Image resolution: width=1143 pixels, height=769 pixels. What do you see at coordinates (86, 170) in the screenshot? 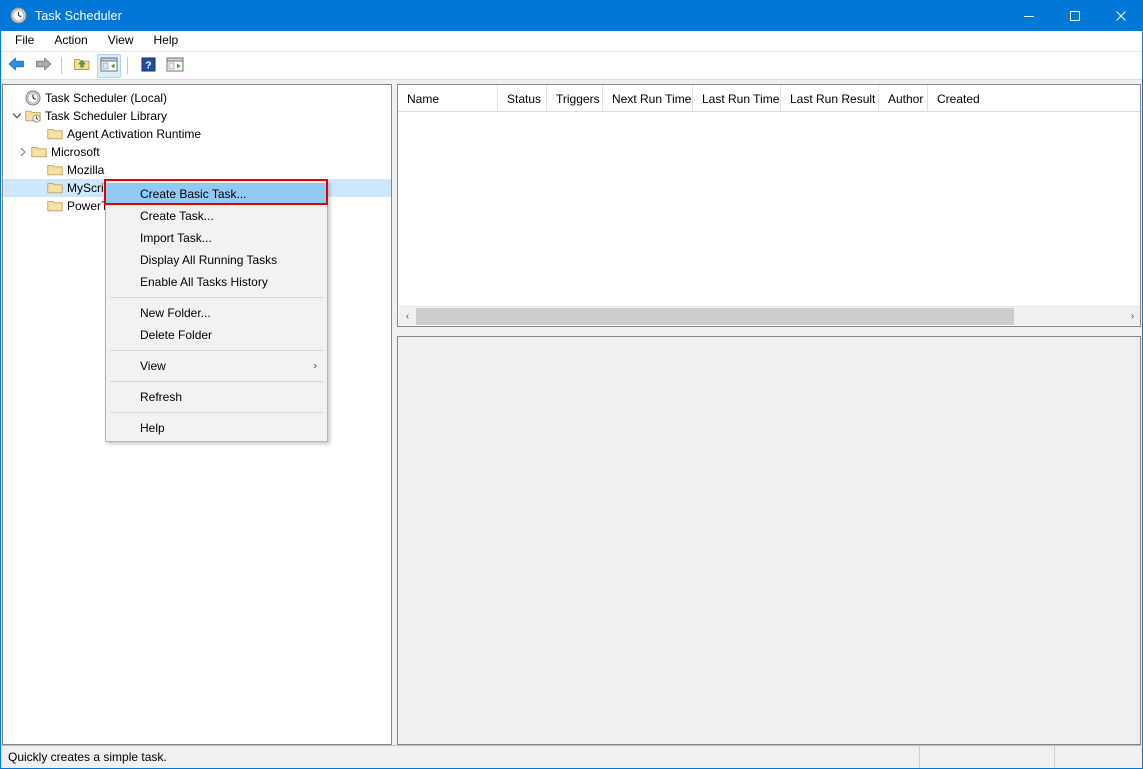
I see `tree-item-label: Mozilla` at bounding box center [86, 170].